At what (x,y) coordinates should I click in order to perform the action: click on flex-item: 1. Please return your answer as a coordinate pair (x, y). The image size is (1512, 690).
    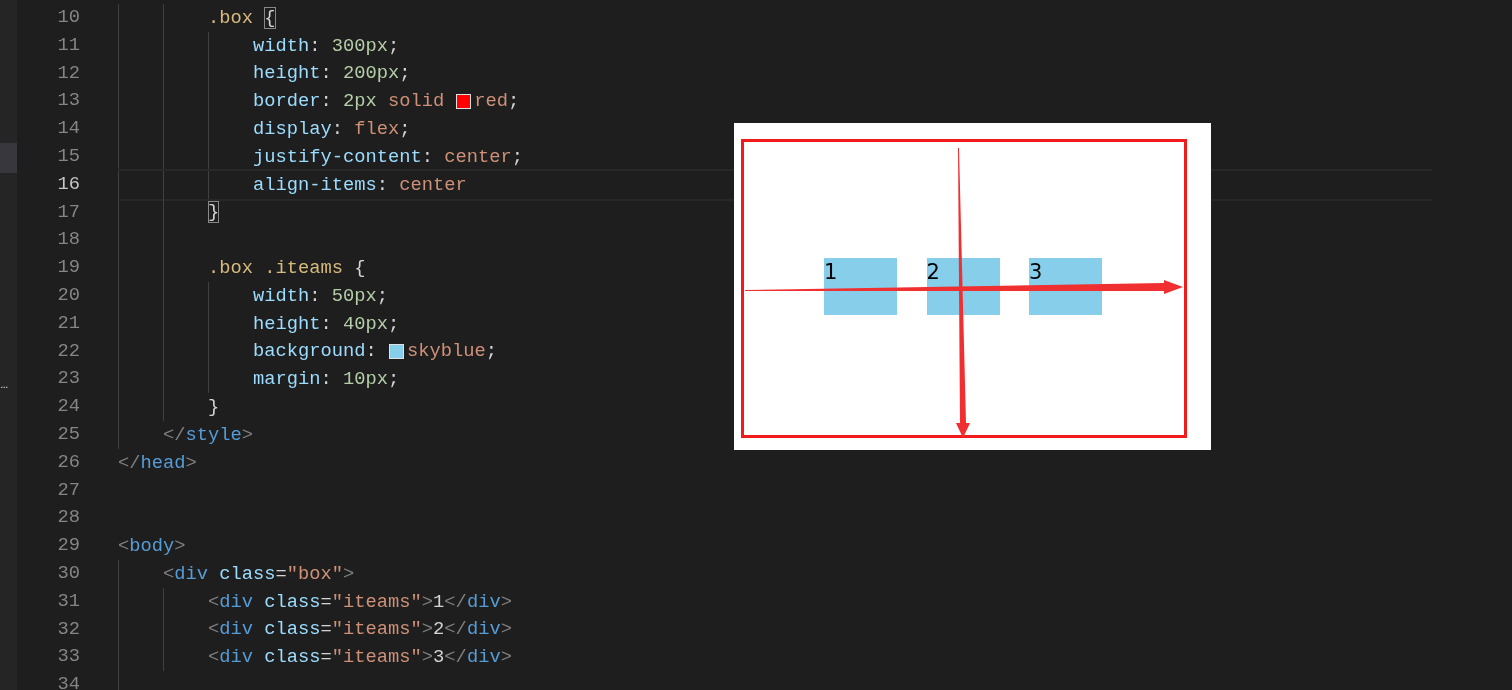
    Looking at the image, I should click on (860, 286).